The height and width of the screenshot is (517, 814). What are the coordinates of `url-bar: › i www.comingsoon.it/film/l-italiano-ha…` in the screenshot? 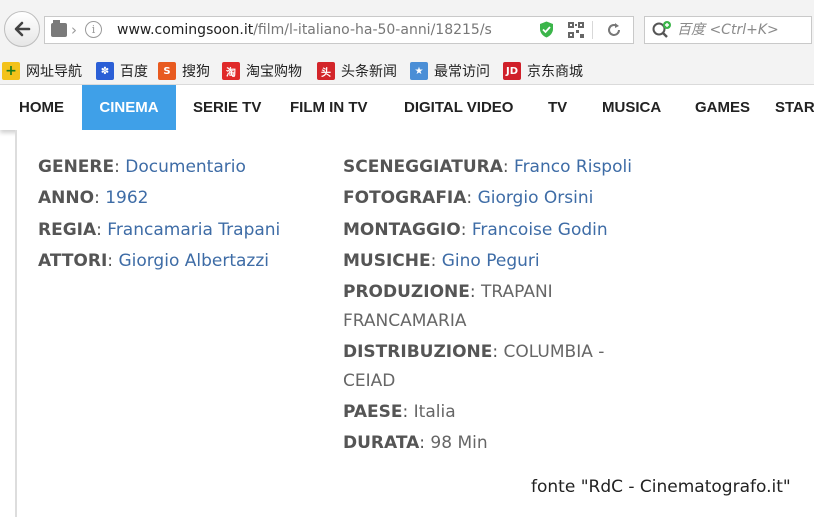 It's located at (339, 30).